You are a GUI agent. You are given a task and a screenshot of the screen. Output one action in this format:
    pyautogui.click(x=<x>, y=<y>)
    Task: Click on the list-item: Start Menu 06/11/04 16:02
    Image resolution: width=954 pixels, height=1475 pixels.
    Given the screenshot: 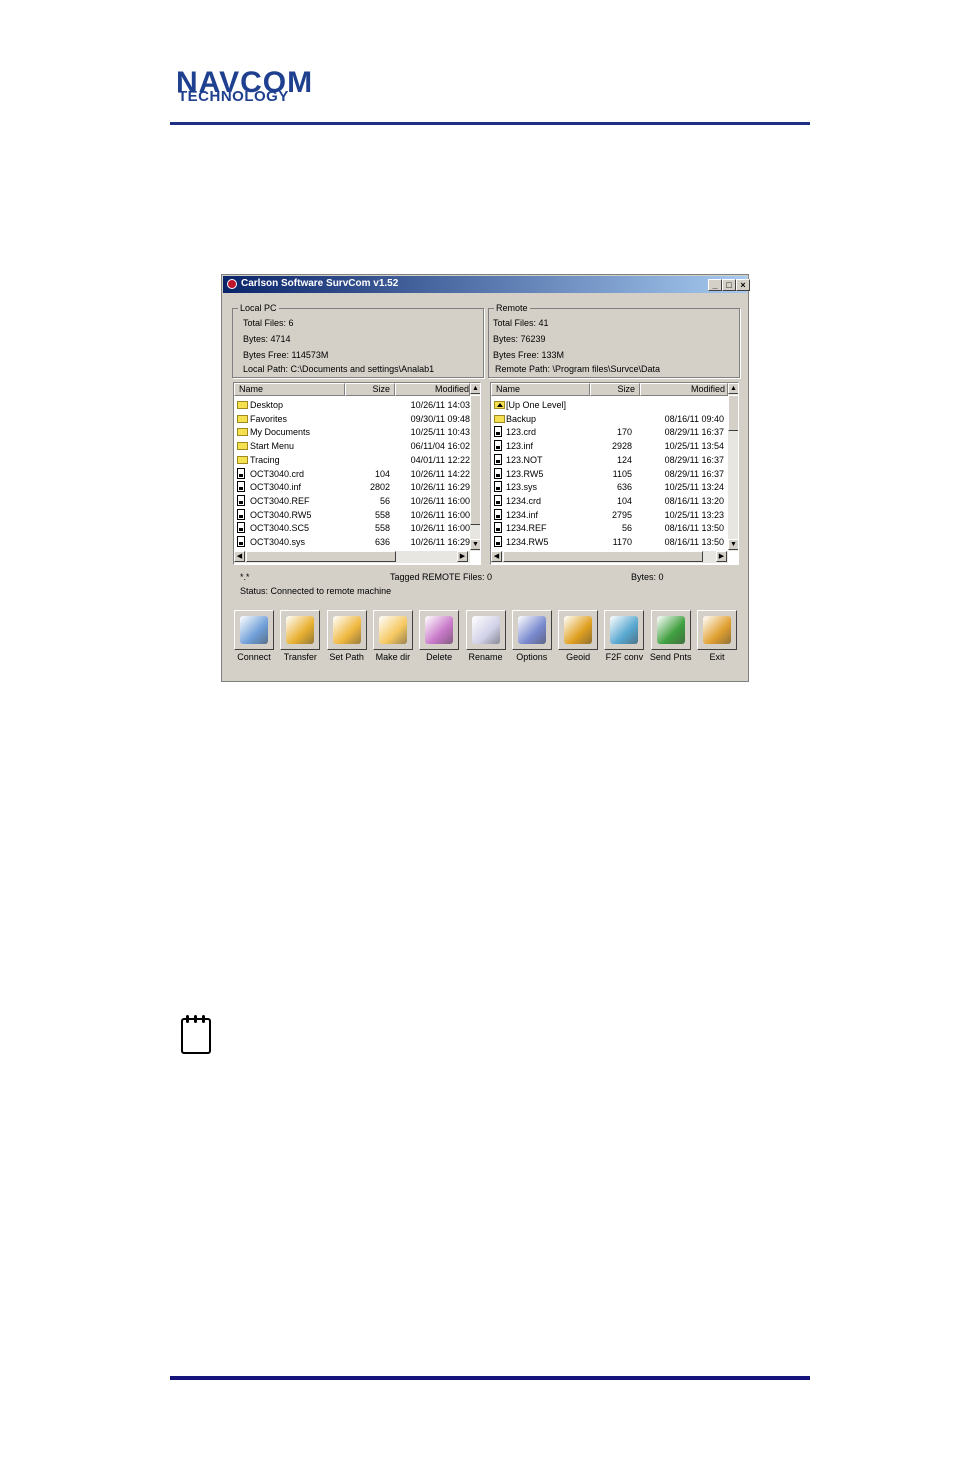 What is the action you would take?
    pyautogui.click(x=352, y=446)
    